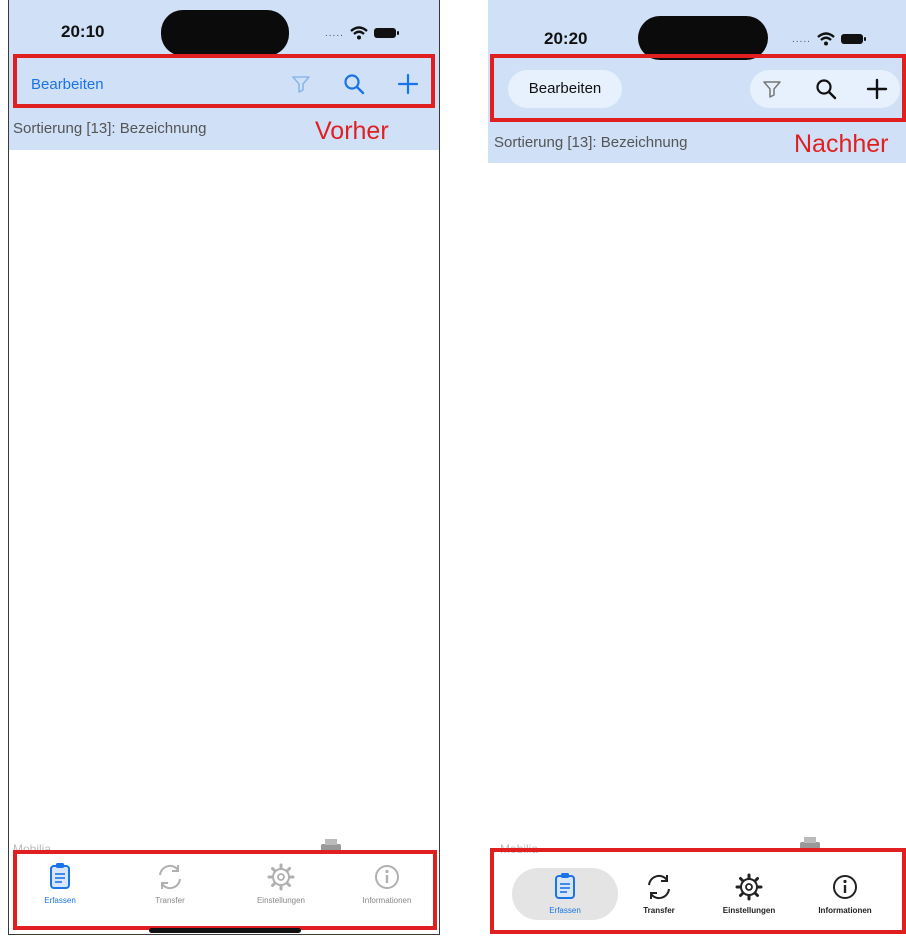 This screenshot has width=906, height=937. Describe the element at coordinates (566, 38) in the screenshot. I see `status-time: 20:20` at that location.